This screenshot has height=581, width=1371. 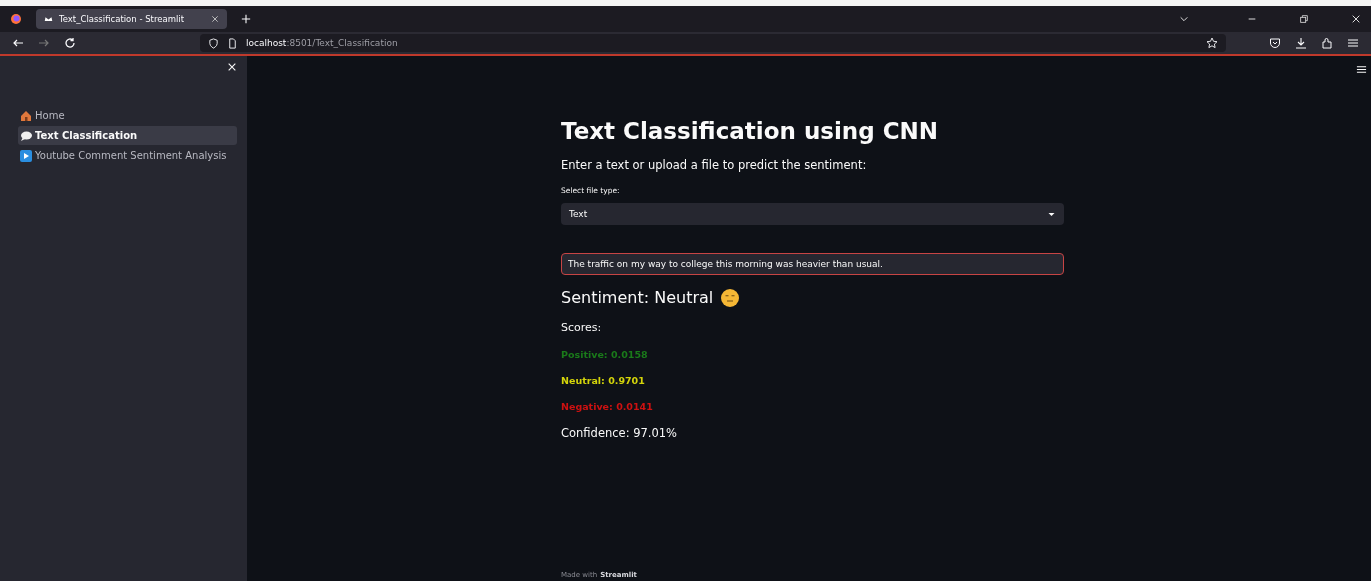 I want to click on score-text: Negative: 0.0141, so click(x=607, y=406).